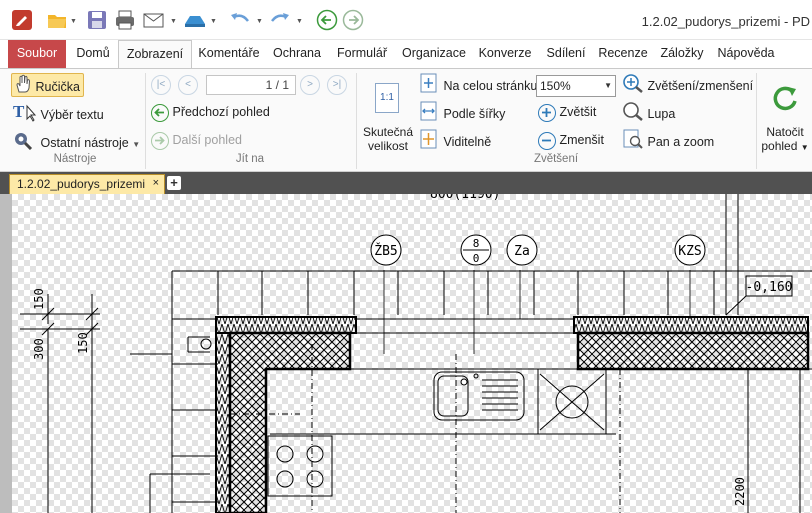 The image size is (812, 513). I want to click on cloud-dropdown-icon: ▼, so click(213, 21).